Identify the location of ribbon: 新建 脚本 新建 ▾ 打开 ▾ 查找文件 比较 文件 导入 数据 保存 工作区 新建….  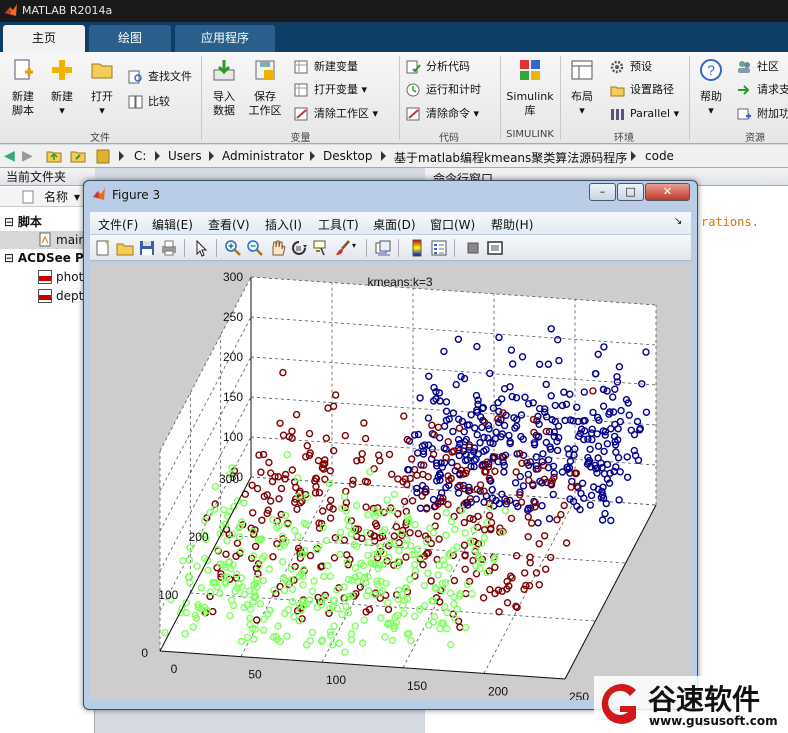
(394, 98).